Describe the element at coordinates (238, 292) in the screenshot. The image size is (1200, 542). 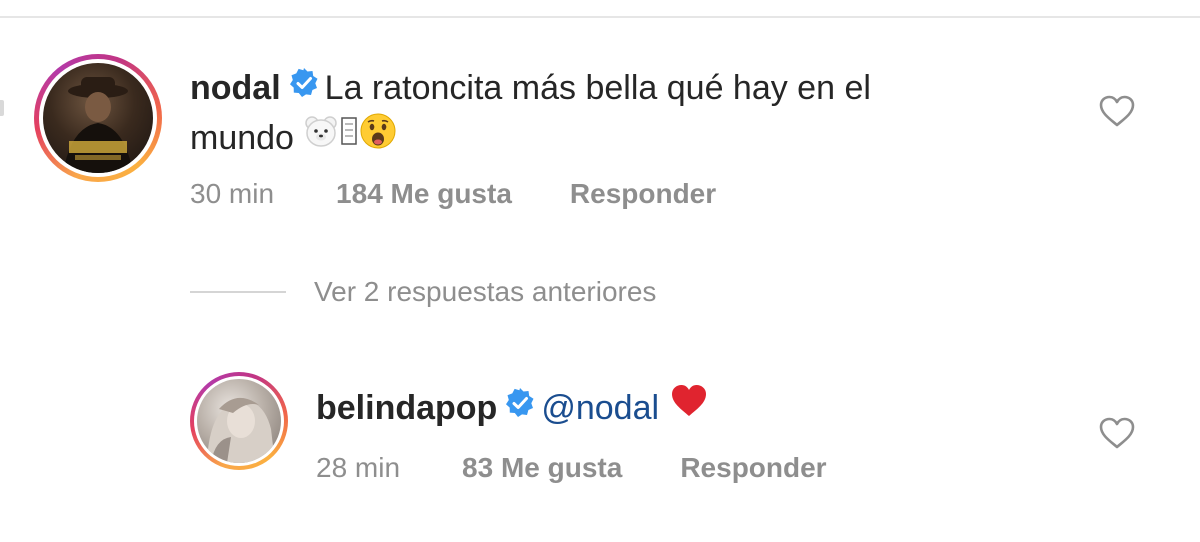
I see `replies-divider` at that location.